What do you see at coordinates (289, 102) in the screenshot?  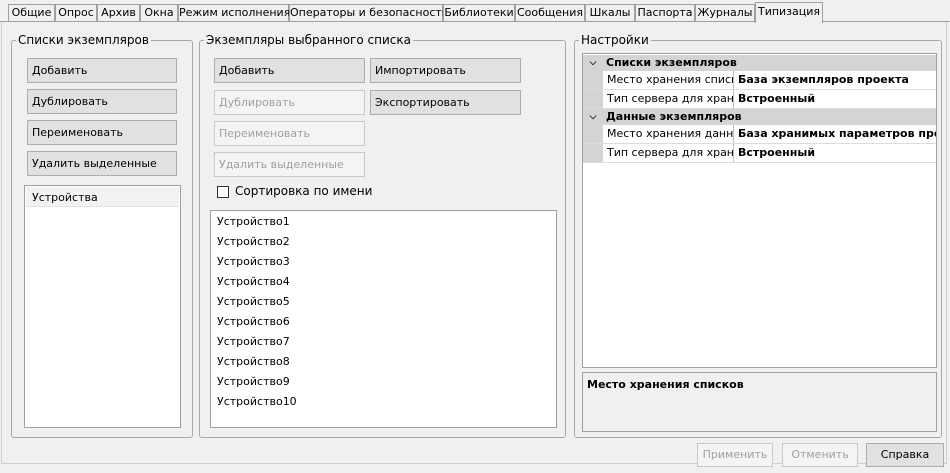 I see `instances-duplicate-button: Дублировать` at bounding box center [289, 102].